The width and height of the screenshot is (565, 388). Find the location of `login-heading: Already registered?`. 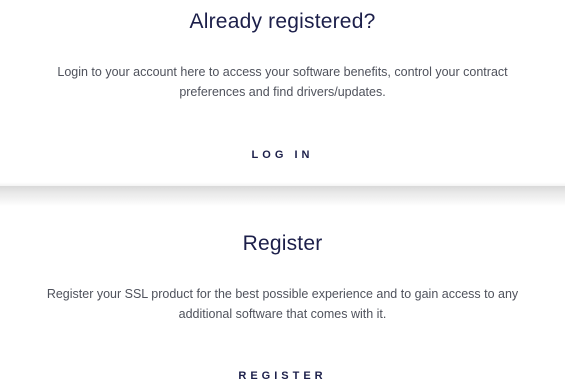

login-heading: Already registered? is located at coordinates (282, 21).